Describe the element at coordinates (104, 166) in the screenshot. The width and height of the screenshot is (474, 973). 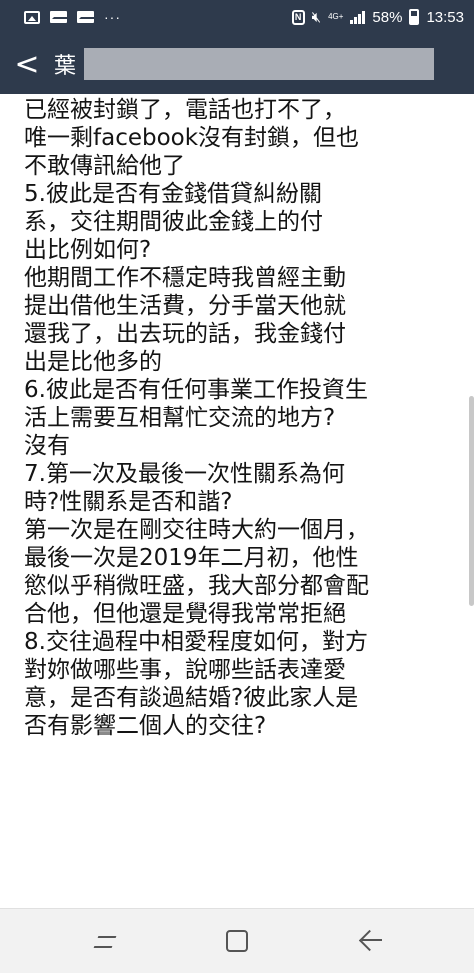
I see `message-line: 不敢傳訊給他了` at that location.